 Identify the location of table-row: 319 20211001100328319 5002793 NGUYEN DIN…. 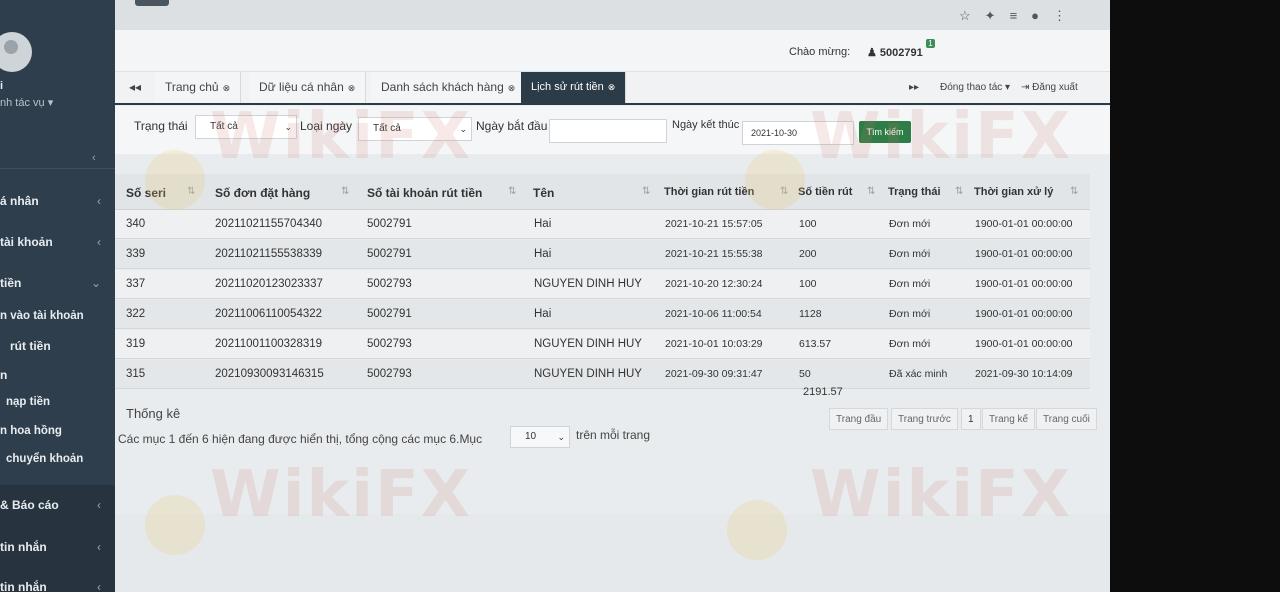
(602, 344).